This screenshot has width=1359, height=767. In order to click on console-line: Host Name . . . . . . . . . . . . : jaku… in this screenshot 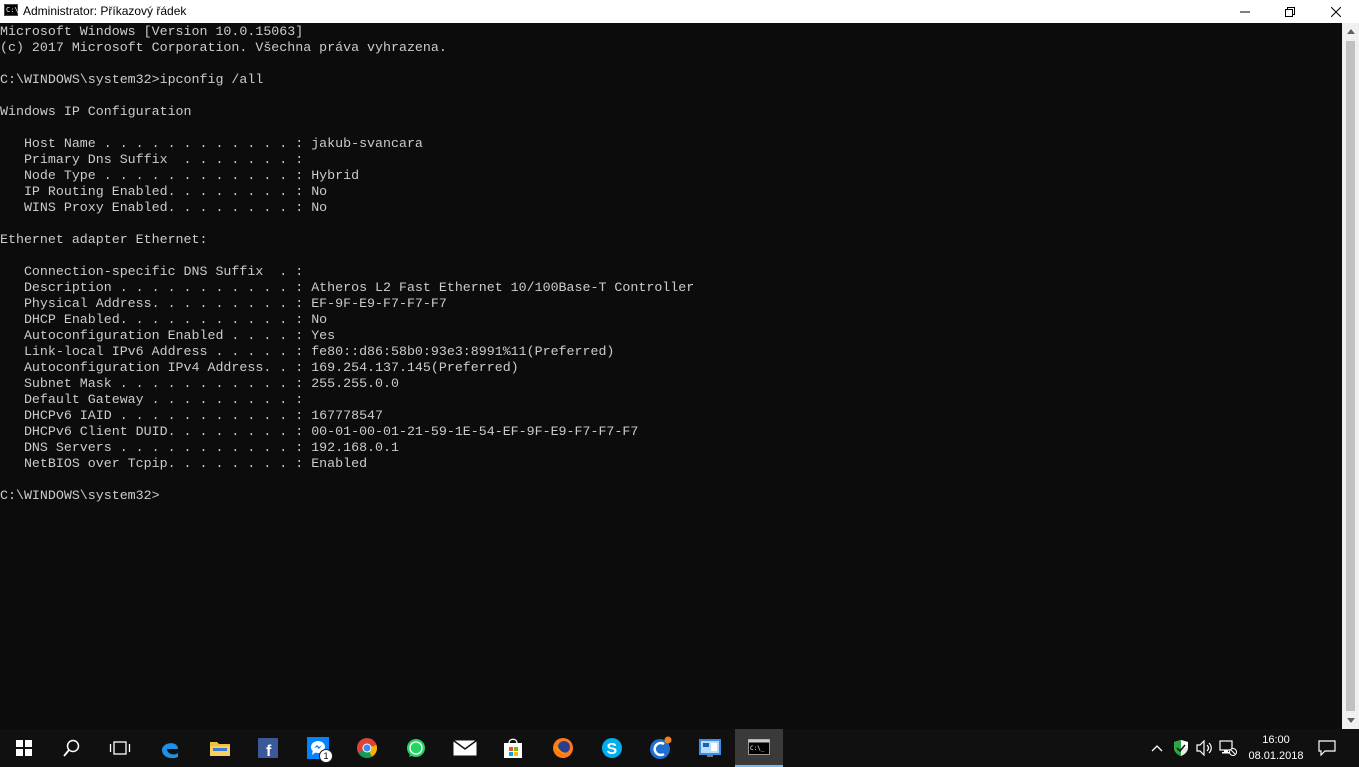, I will do `click(211, 143)`.